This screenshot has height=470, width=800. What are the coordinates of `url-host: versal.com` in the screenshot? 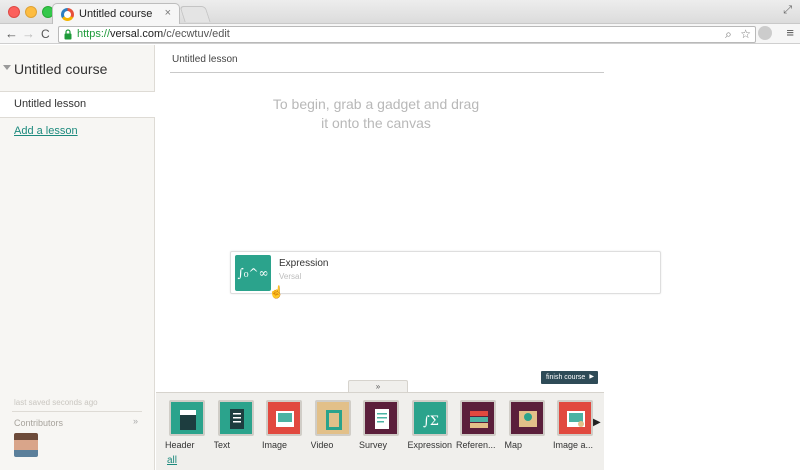 It's located at (137, 34).